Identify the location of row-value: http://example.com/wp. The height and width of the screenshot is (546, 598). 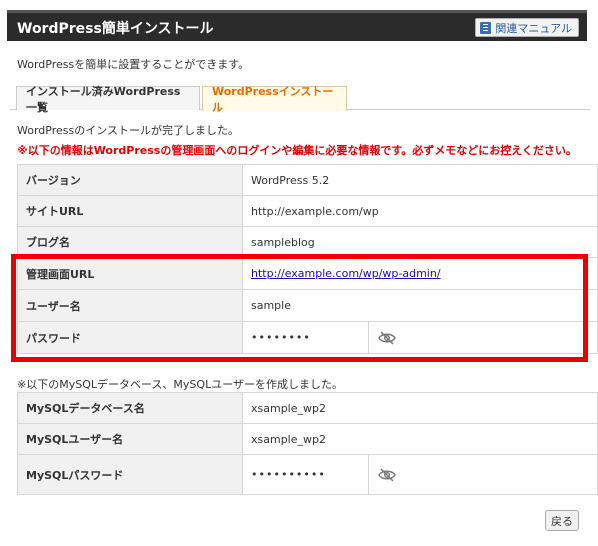
(420, 211).